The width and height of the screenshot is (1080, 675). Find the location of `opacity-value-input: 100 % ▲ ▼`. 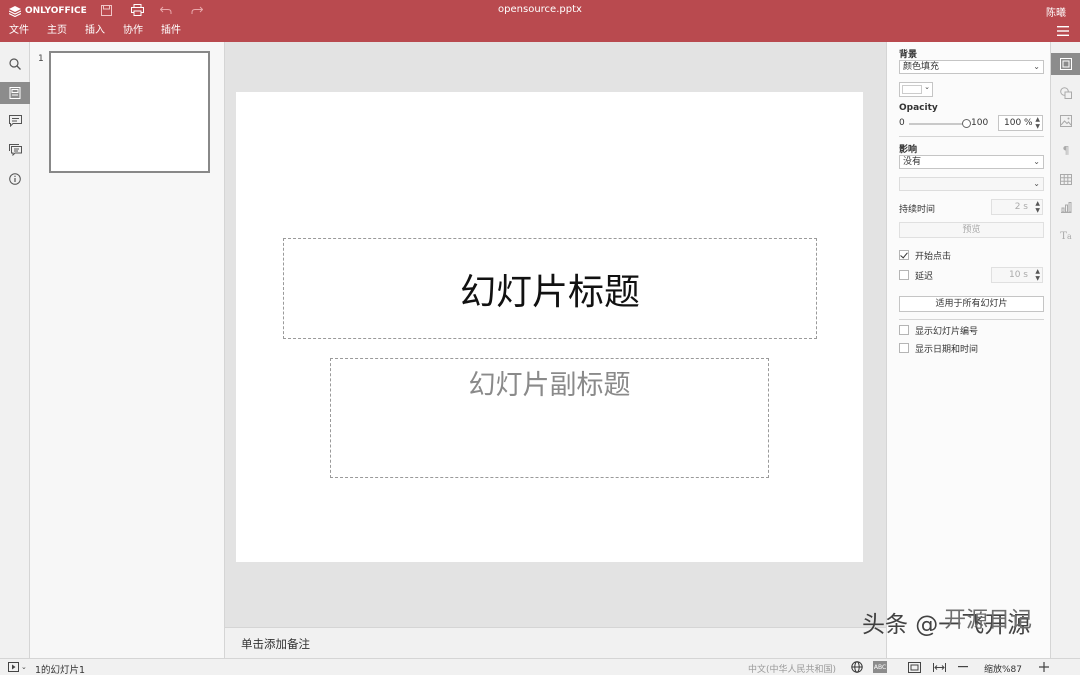

opacity-value-input: 100 % ▲ ▼ is located at coordinates (1020, 123).